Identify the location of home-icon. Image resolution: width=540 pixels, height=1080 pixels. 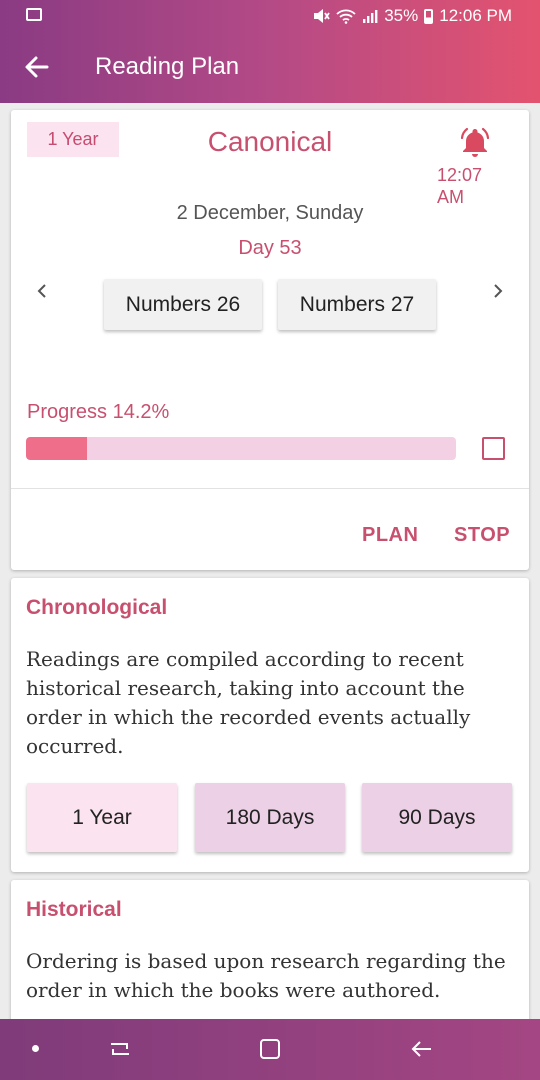
(270, 1049).